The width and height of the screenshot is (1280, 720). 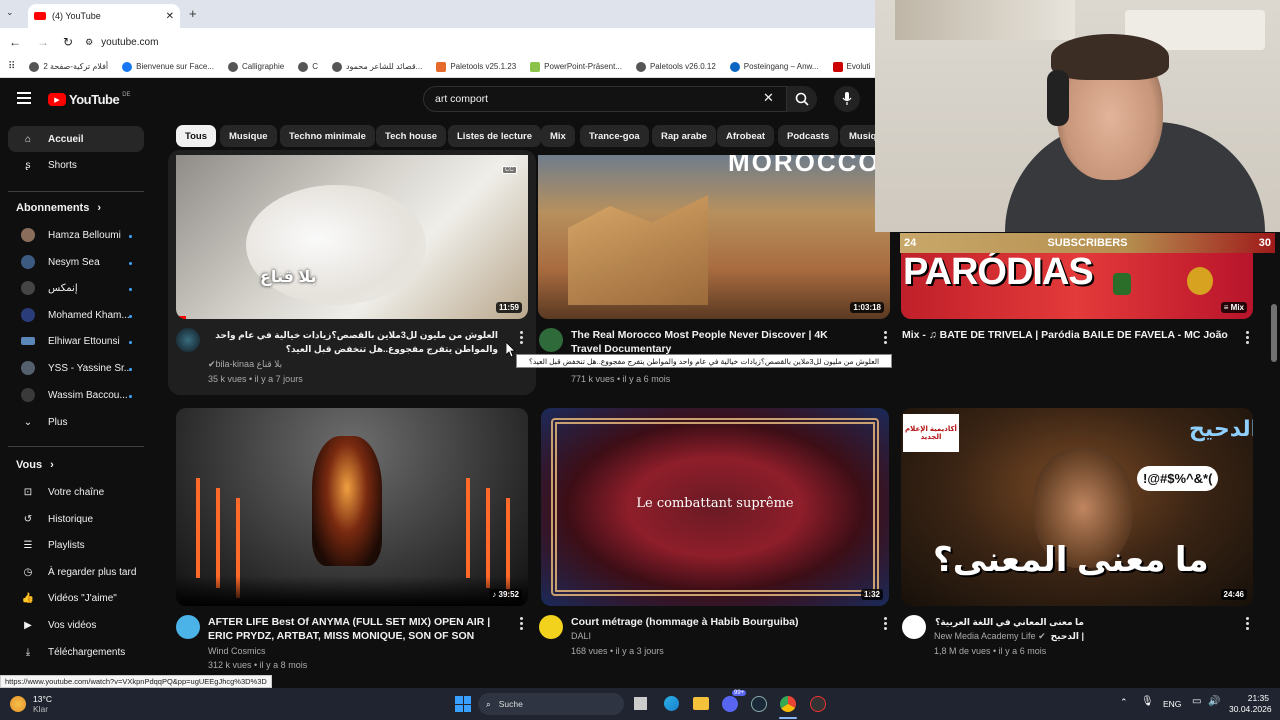 I want to click on chrome-icon, so click(x=788, y=704).